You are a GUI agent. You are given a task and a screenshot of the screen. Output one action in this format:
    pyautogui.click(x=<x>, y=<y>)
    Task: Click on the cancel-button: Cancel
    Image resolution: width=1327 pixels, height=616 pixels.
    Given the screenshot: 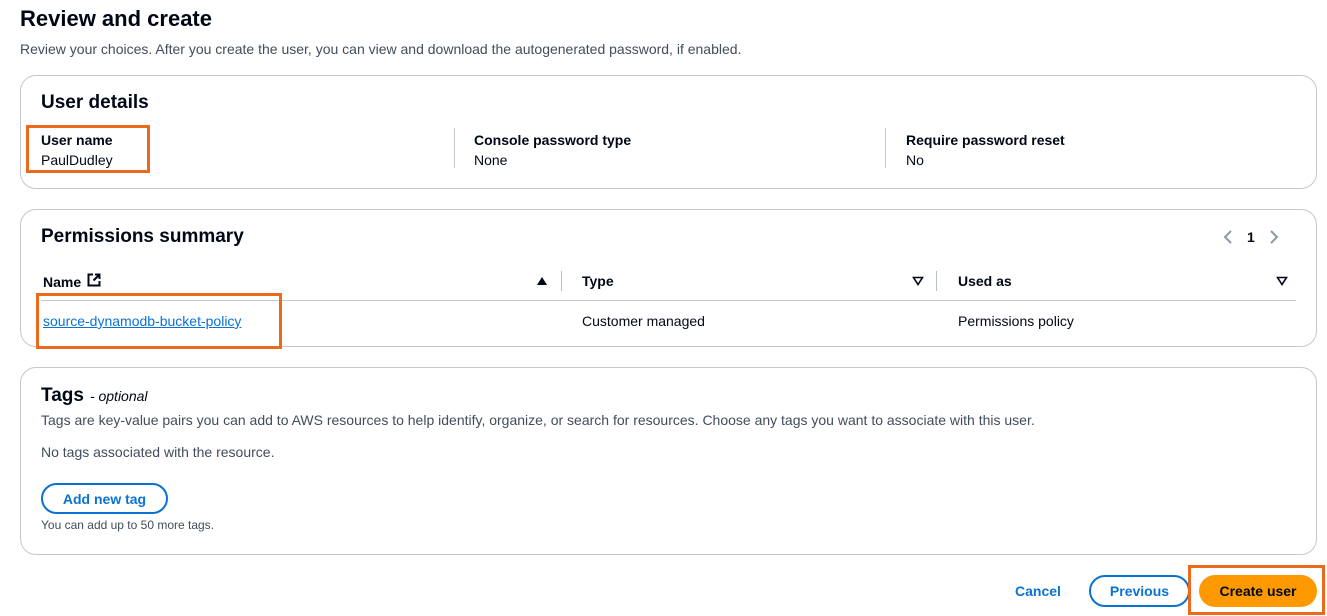 What is the action you would take?
    pyautogui.click(x=1038, y=591)
    